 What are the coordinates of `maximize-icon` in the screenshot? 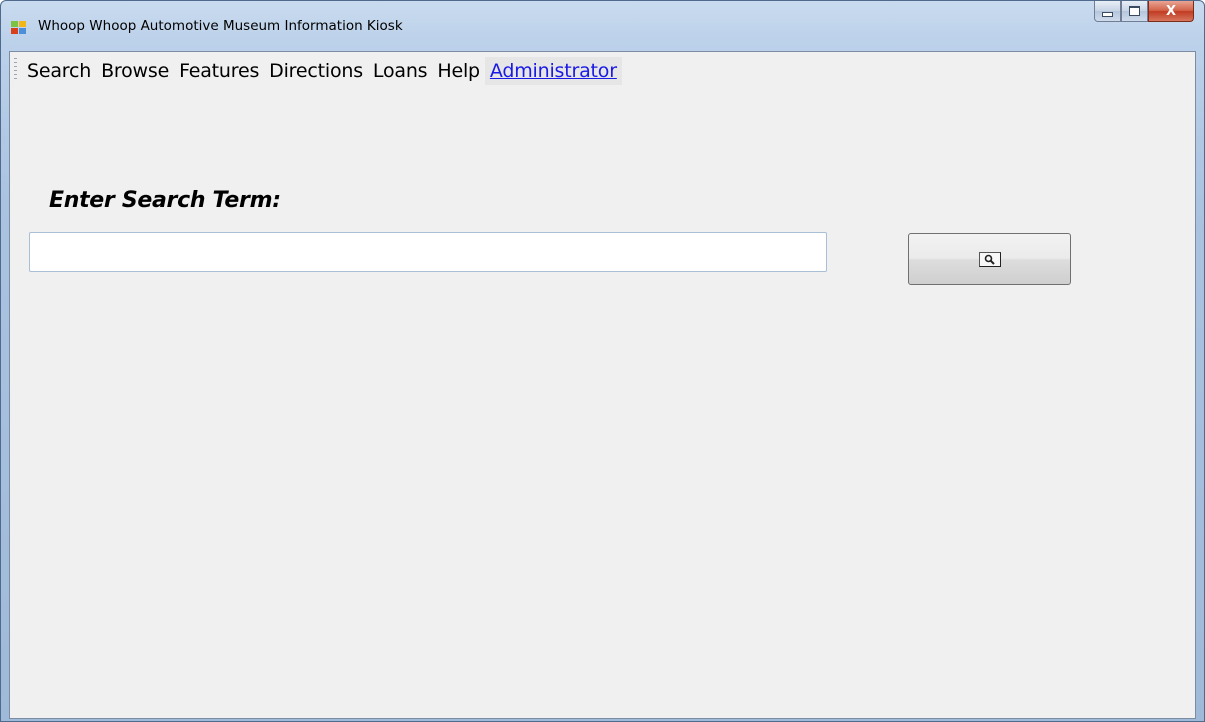 It's located at (1134, 11).